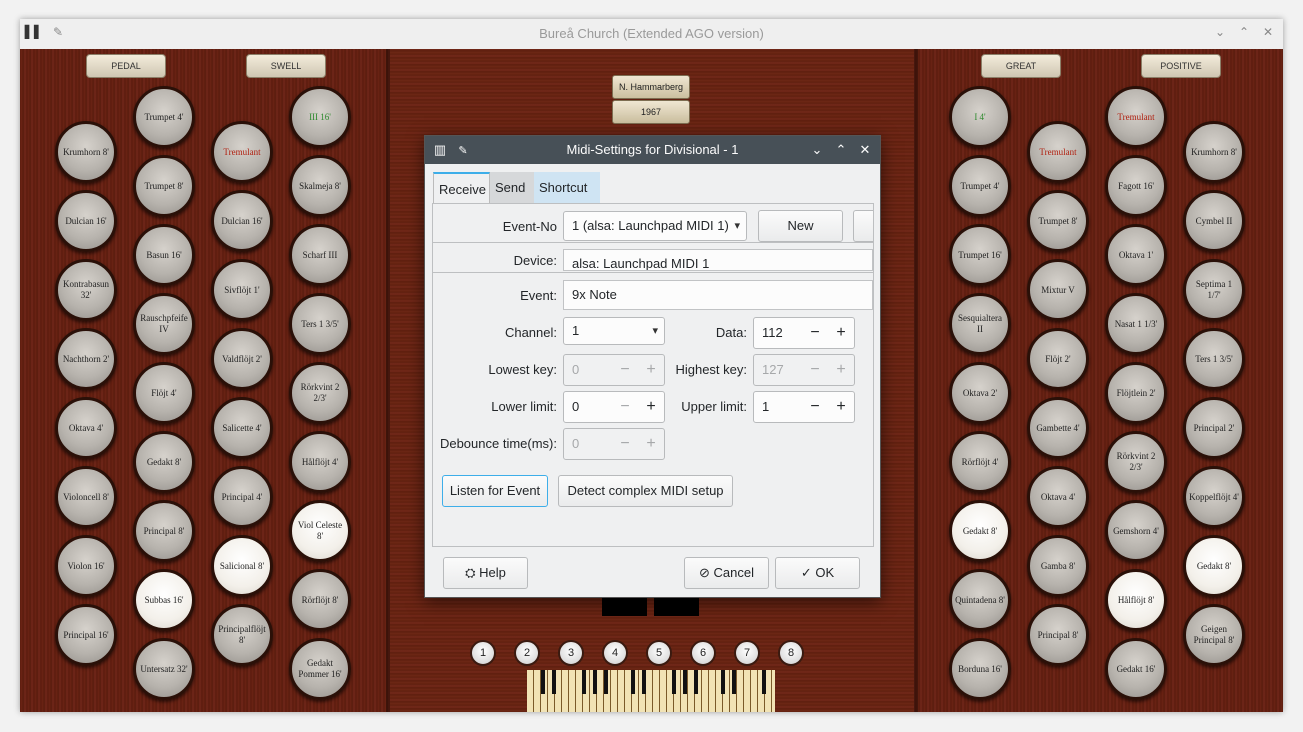 This screenshot has width=1303, height=732. Describe the element at coordinates (980, 324) in the screenshot. I see `stop-button: Sesquialtera II` at that location.